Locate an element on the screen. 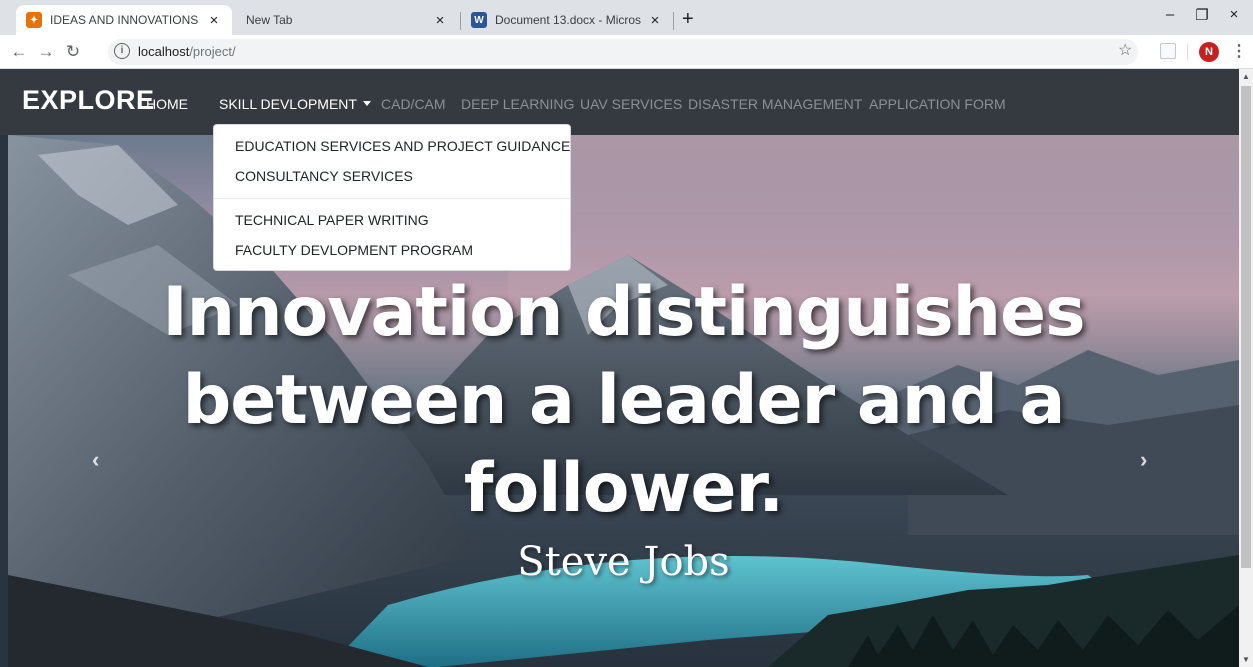 This screenshot has width=1253, height=667. back-arrow-icon: ← is located at coordinates (19, 52).